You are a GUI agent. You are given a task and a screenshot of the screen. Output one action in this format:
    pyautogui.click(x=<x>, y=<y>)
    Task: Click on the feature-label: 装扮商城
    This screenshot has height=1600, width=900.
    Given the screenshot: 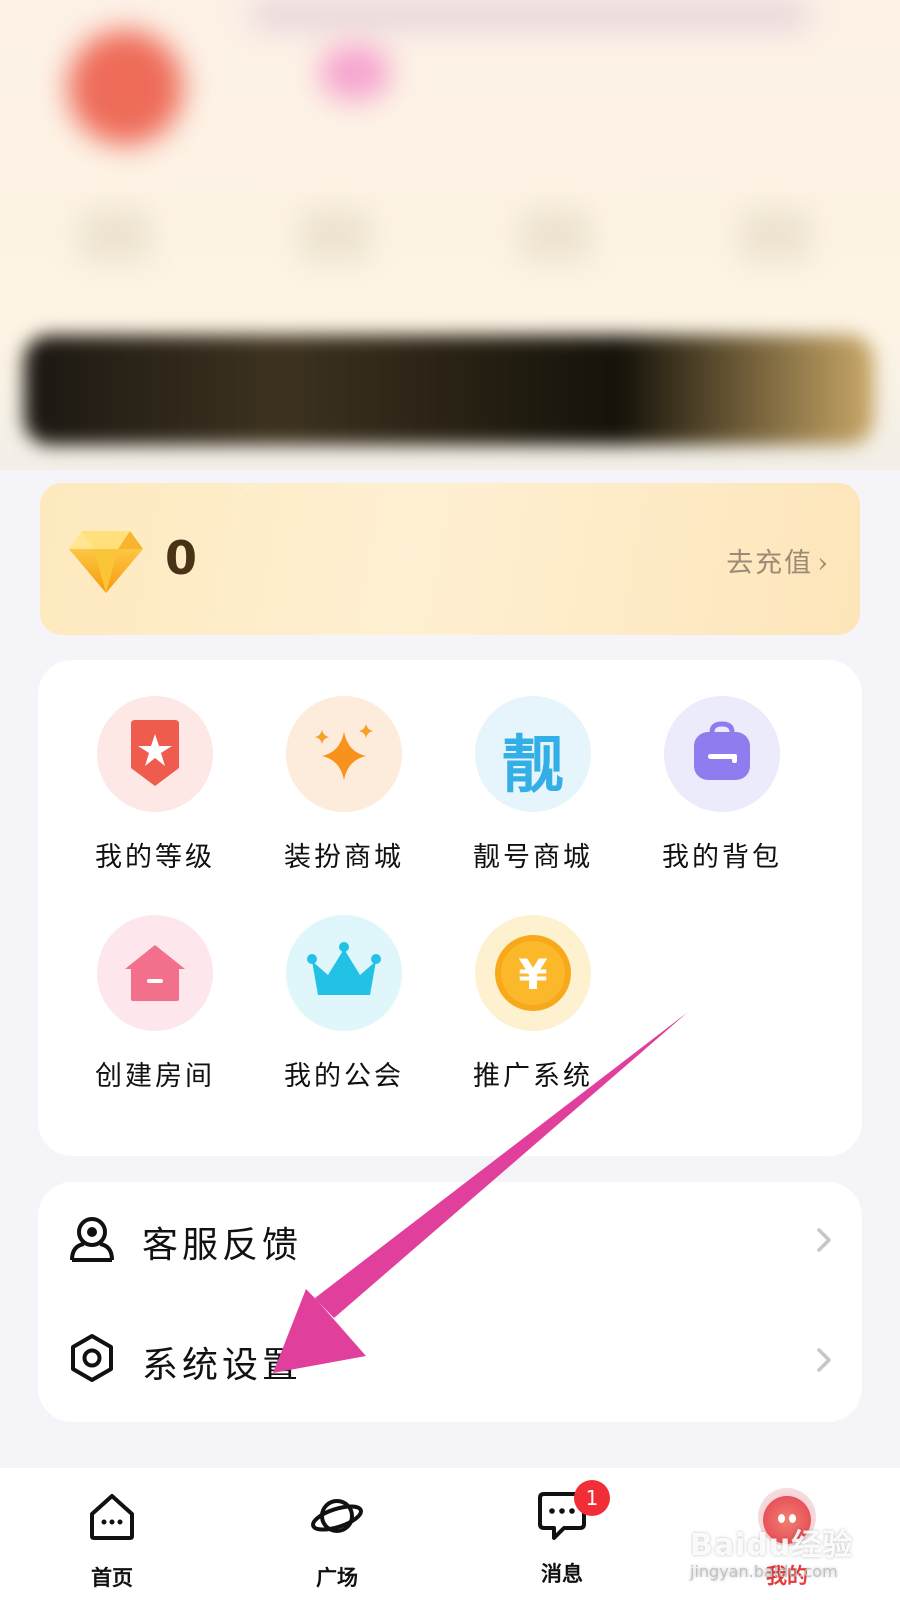 What is the action you would take?
    pyautogui.click(x=344, y=857)
    